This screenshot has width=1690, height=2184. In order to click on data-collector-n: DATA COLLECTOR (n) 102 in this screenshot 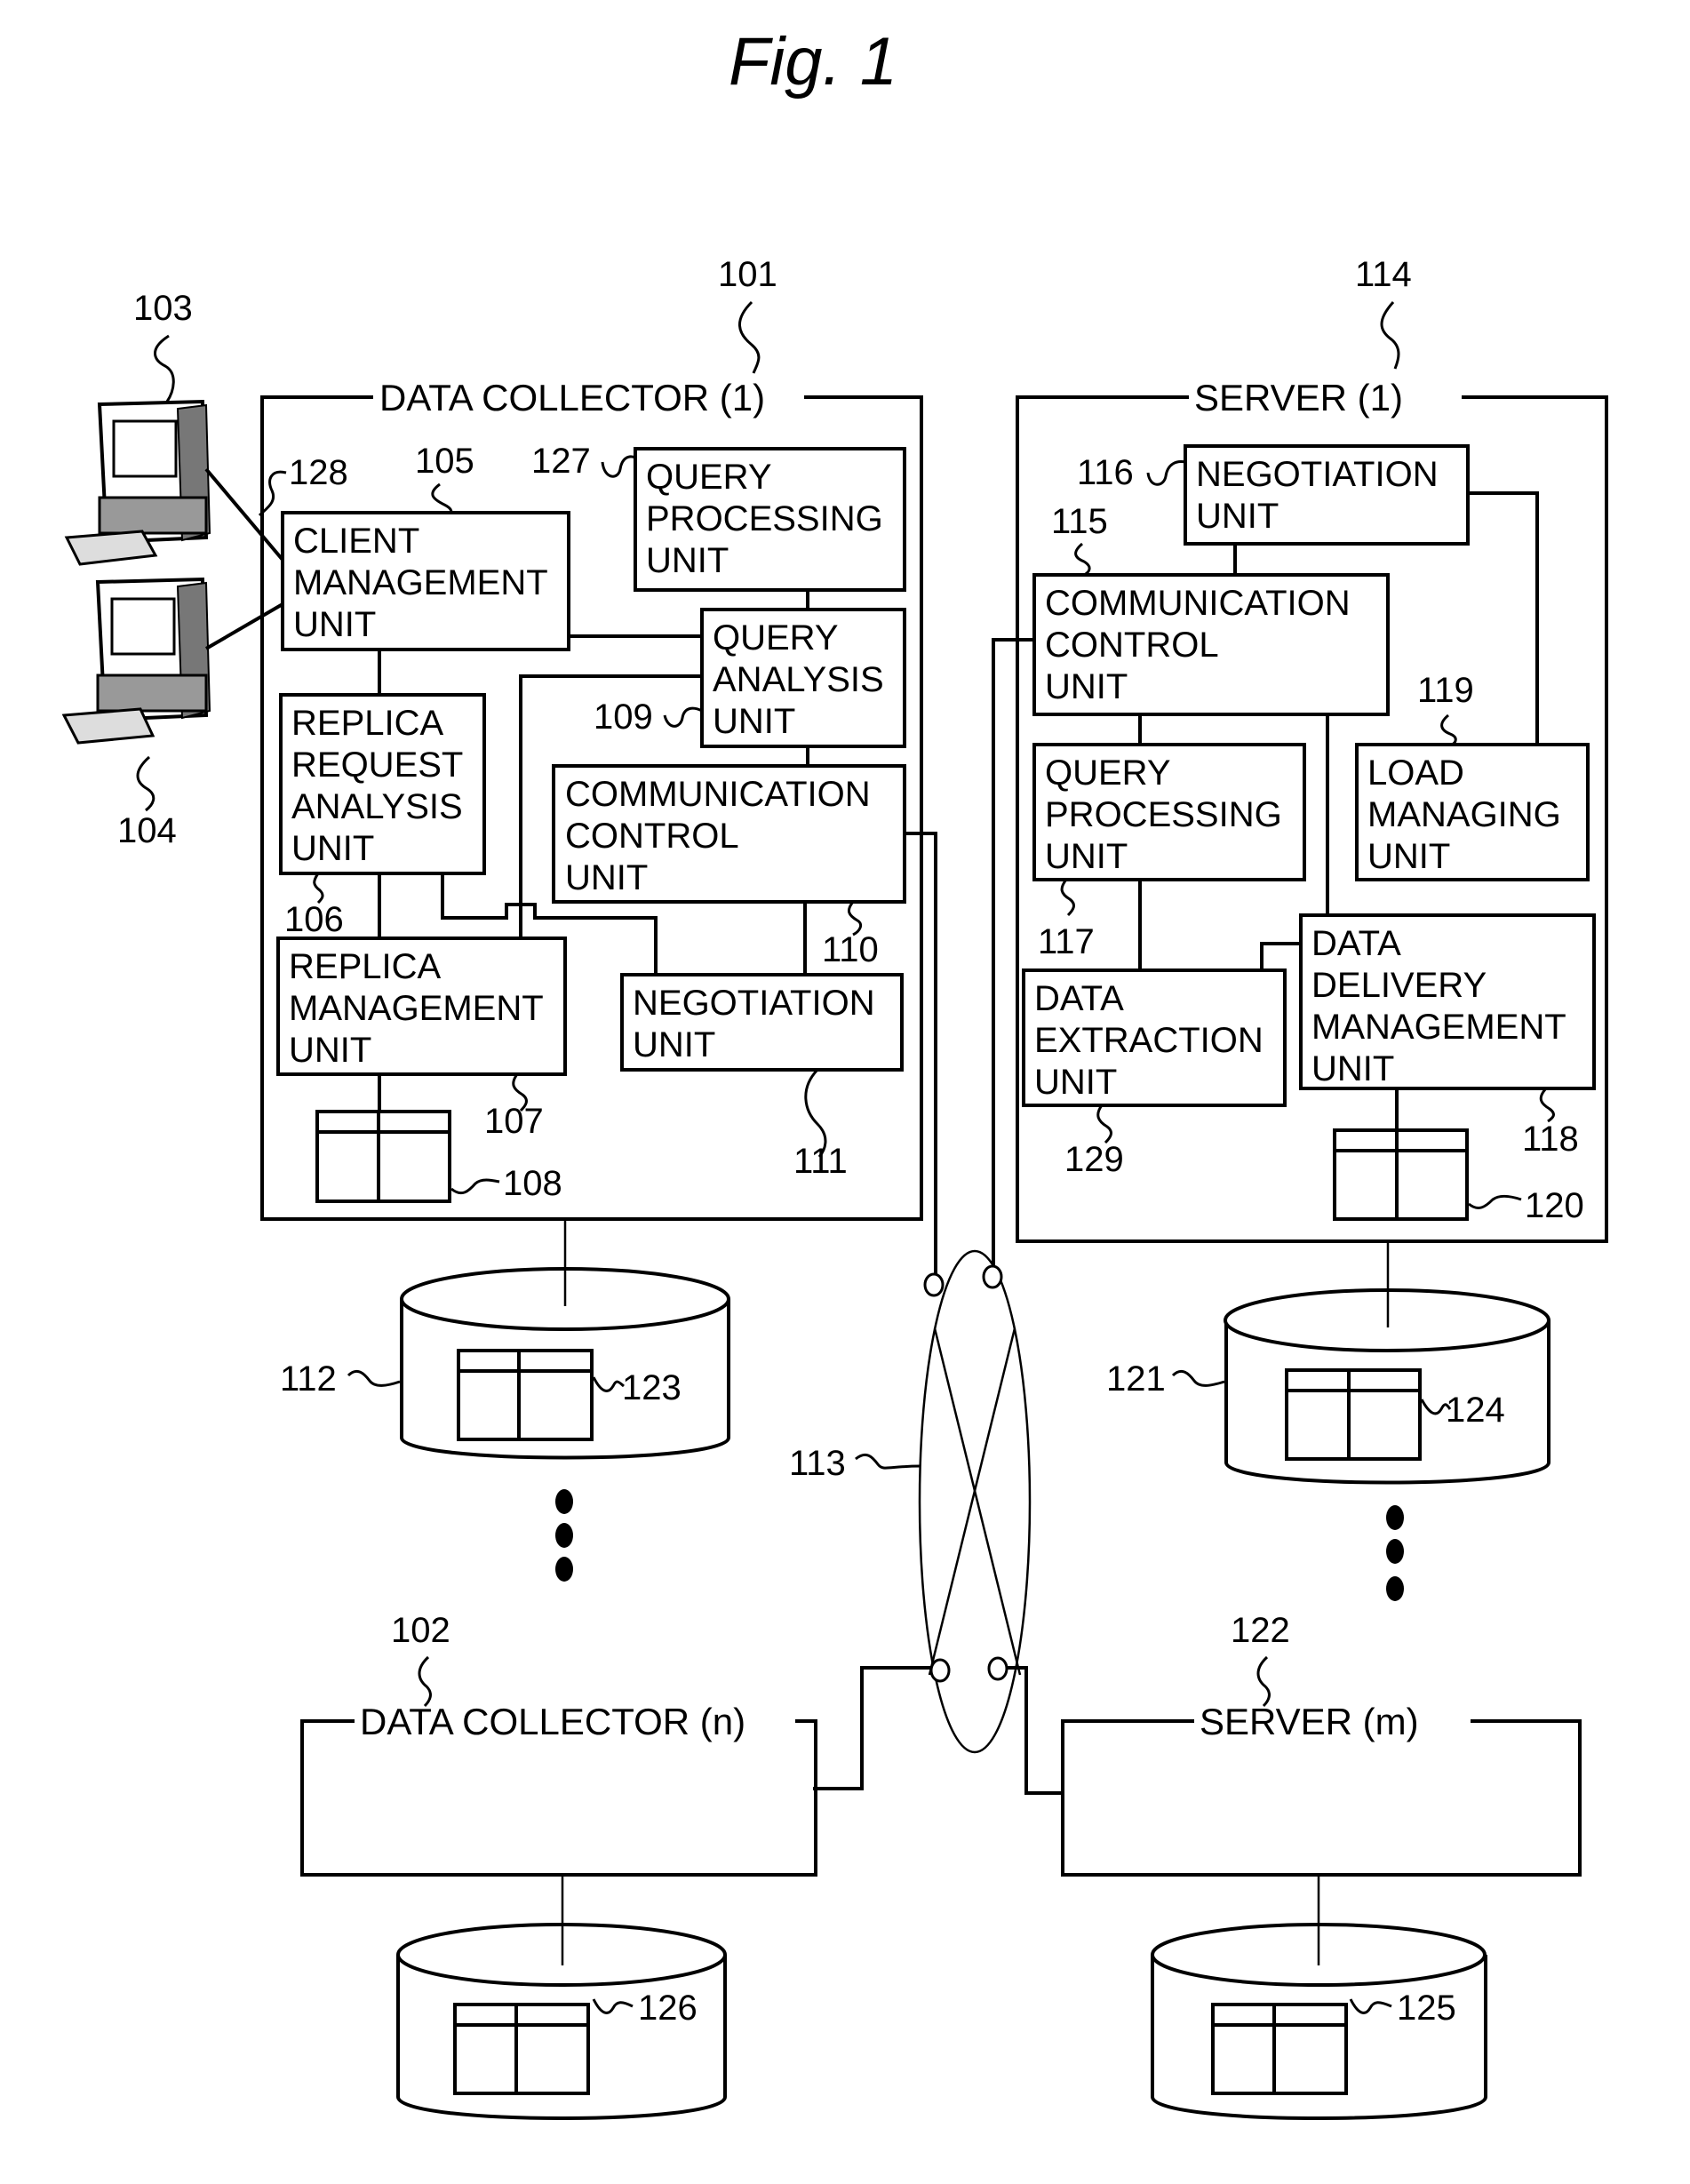, I will do `click(558, 1744)`.